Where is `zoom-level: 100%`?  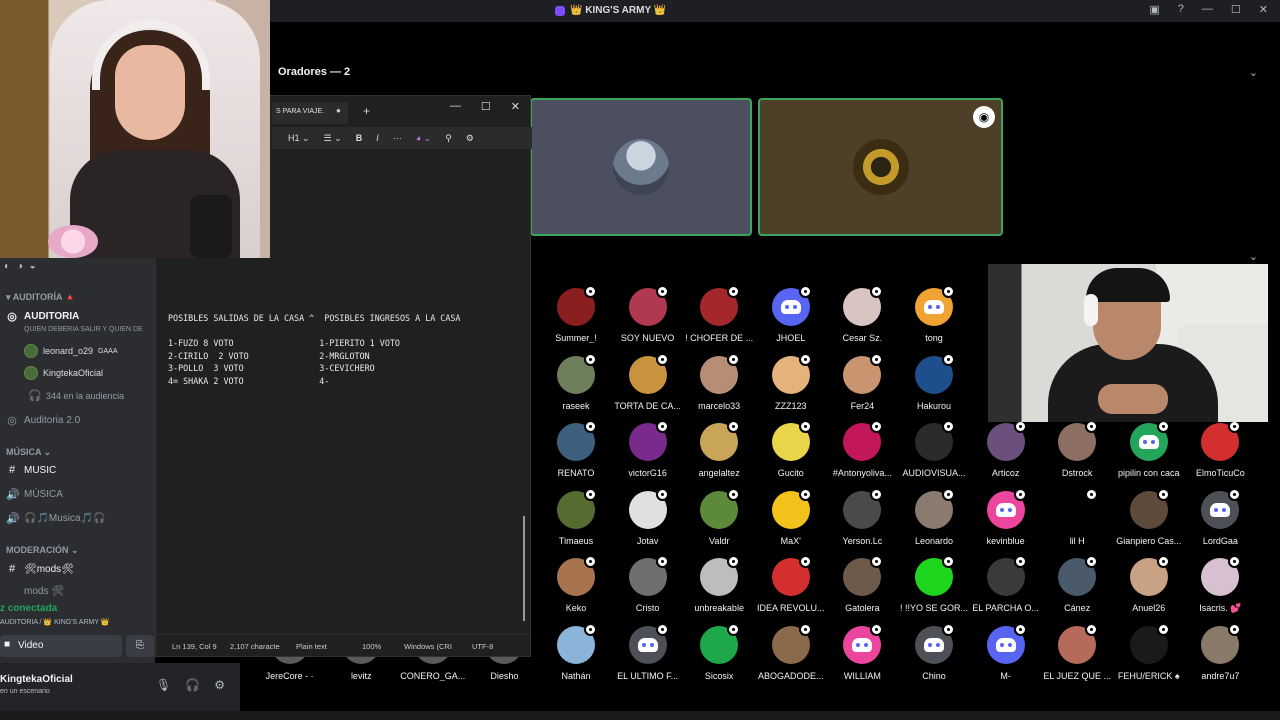
zoom-level: 100% is located at coordinates (371, 646).